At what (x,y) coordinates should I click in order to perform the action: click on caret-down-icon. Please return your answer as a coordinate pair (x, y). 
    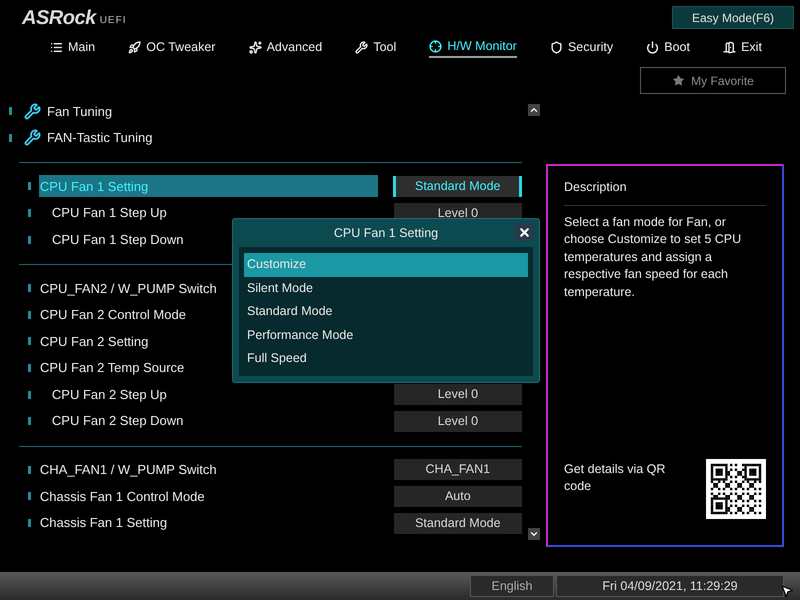
    Looking at the image, I should click on (534, 534).